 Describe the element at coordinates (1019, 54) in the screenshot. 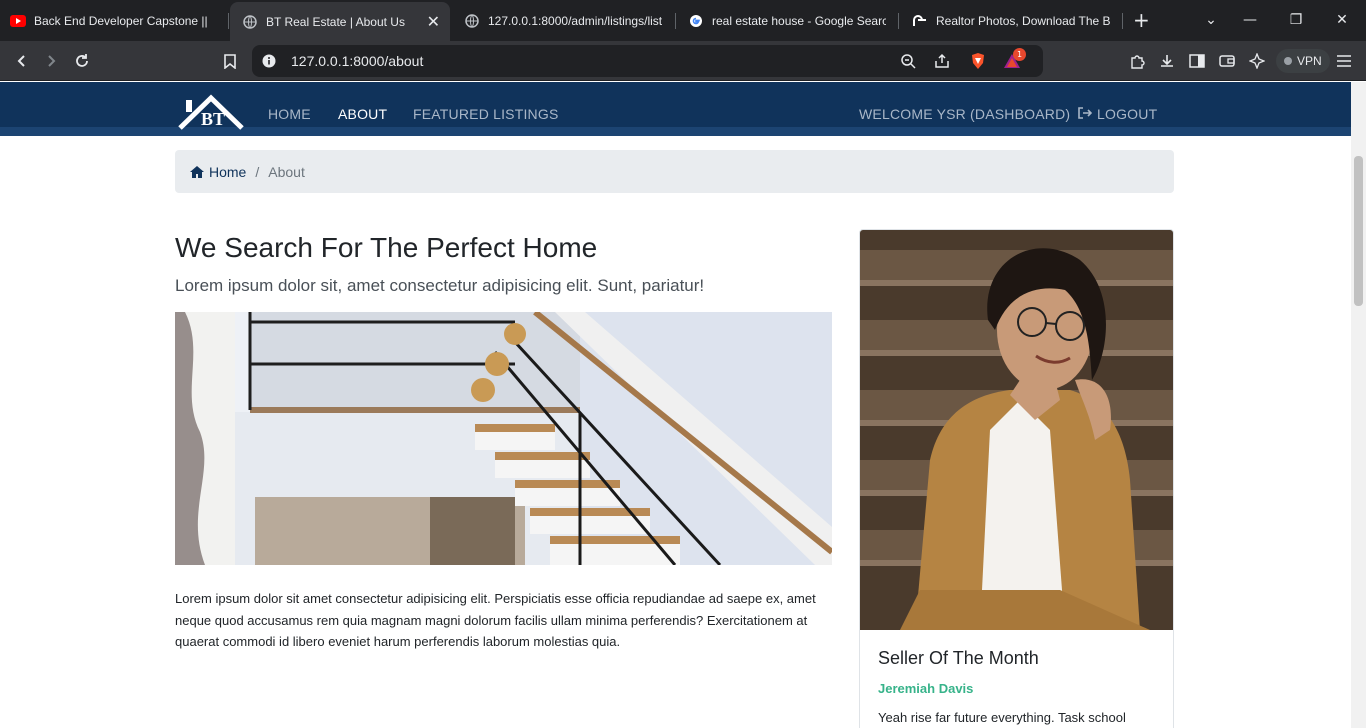

I see `notification-badge: 1` at that location.